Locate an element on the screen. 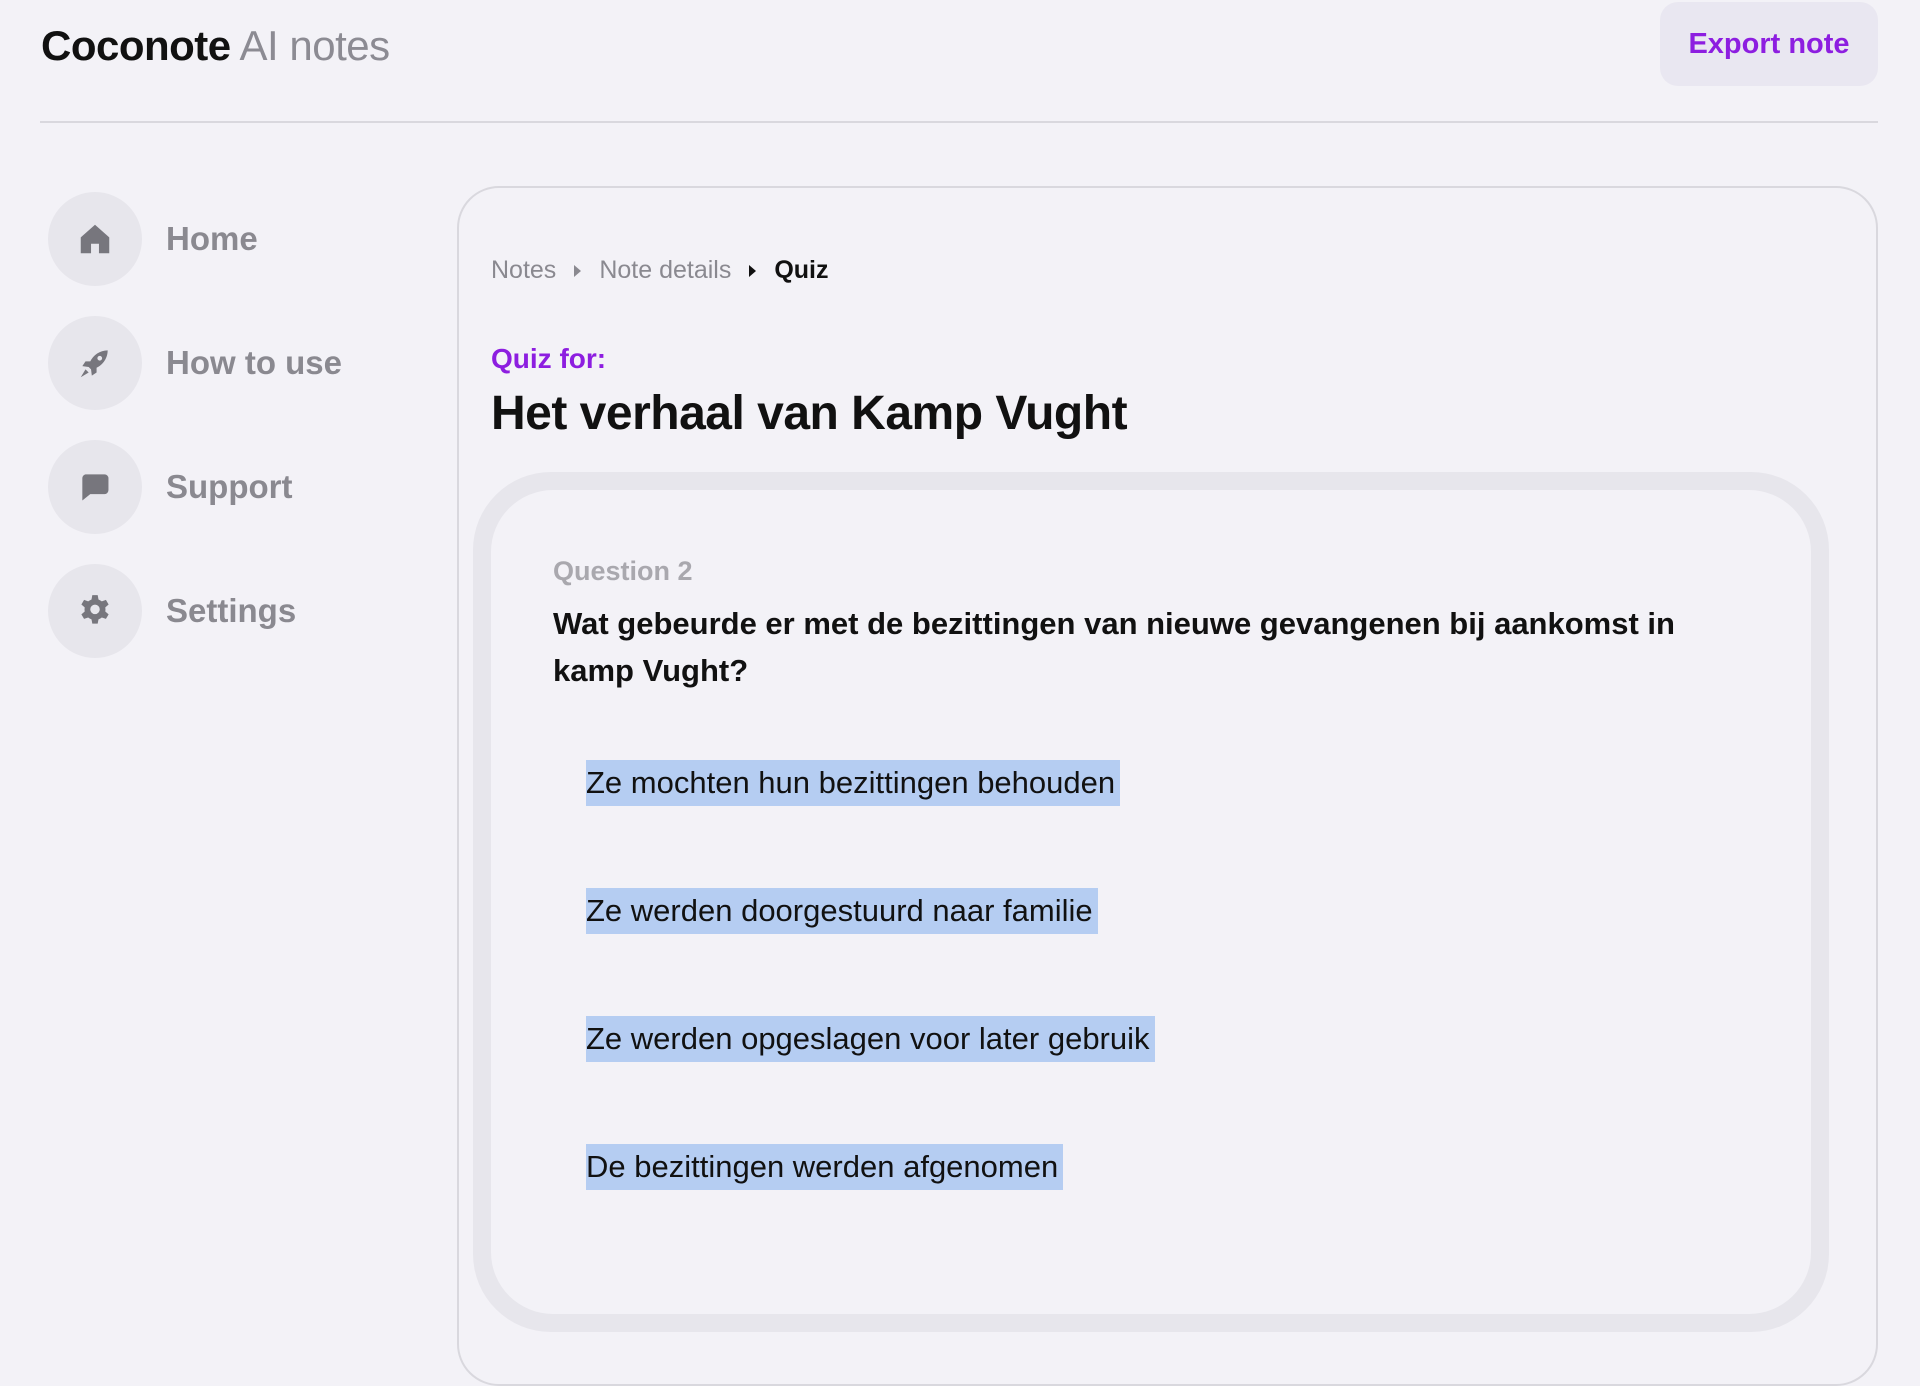 The height and width of the screenshot is (1386, 1920). sidebar-item-label: Settings is located at coordinates (231, 610).